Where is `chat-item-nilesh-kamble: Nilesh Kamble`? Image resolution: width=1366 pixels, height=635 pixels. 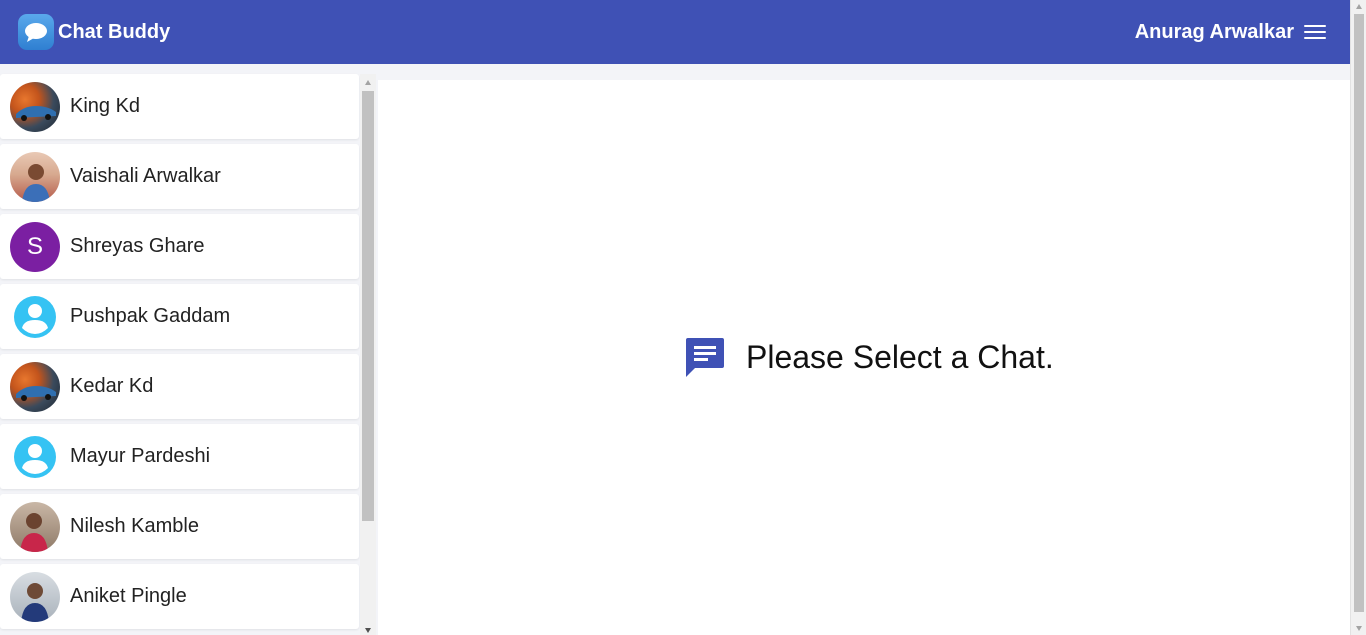 chat-item-nilesh-kamble: Nilesh Kamble is located at coordinates (179, 526).